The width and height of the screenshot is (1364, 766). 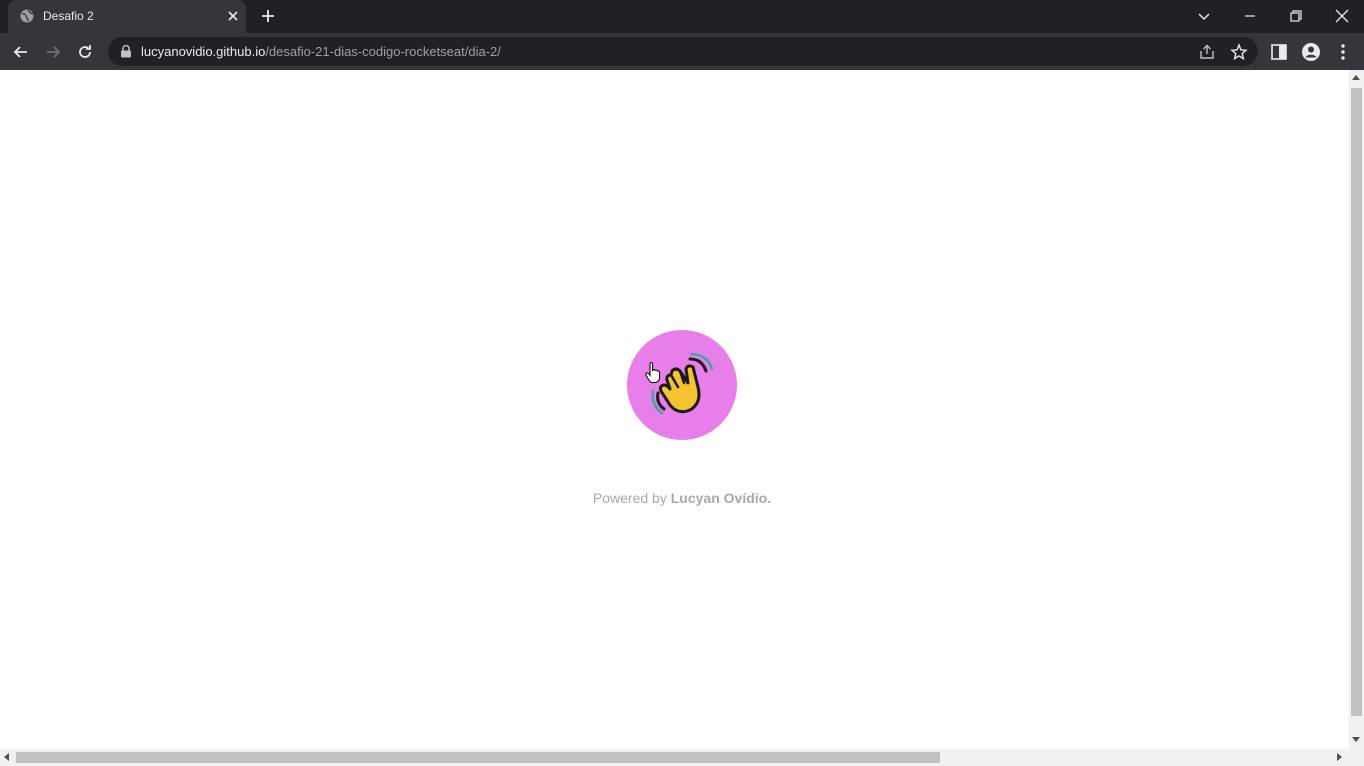 I want to click on bookmark-star-icon, so click(x=1239, y=52).